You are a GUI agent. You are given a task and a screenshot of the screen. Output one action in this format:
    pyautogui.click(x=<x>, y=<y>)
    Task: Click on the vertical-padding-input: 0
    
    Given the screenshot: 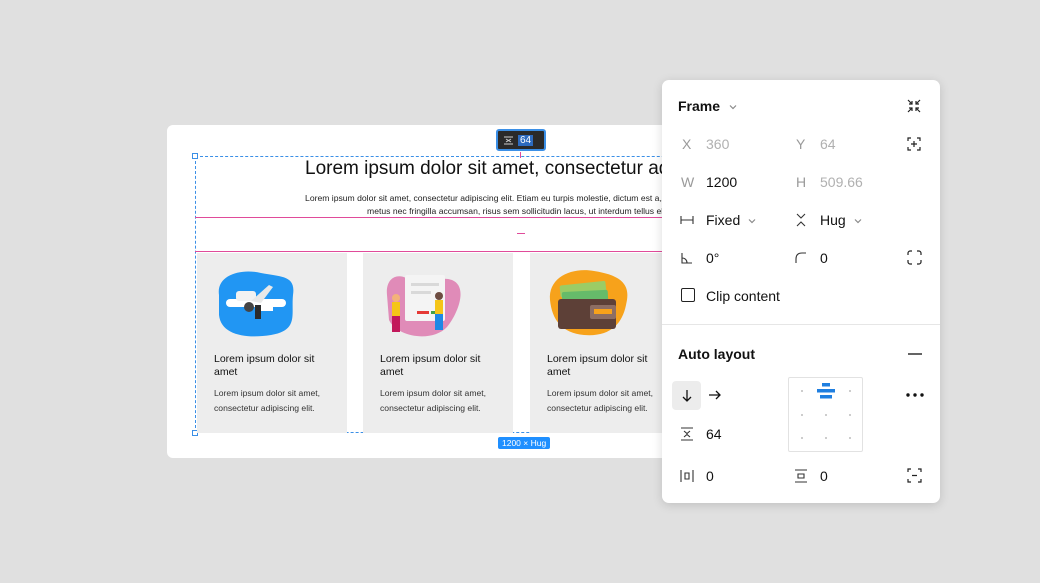 What is the action you would take?
    pyautogui.click(x=824, y=476)
    